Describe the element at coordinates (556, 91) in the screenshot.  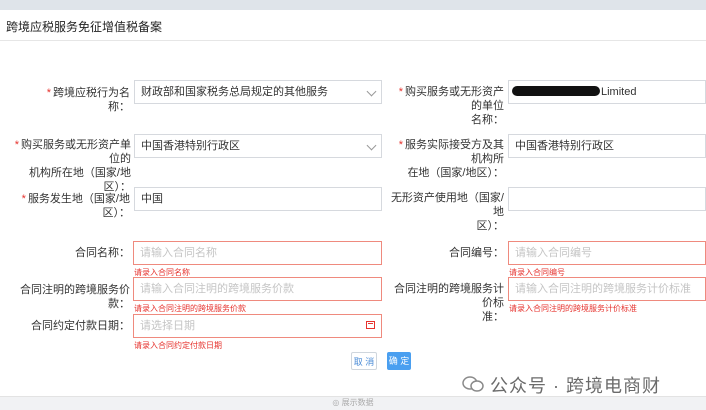
I see `redaction-mark` at that location.